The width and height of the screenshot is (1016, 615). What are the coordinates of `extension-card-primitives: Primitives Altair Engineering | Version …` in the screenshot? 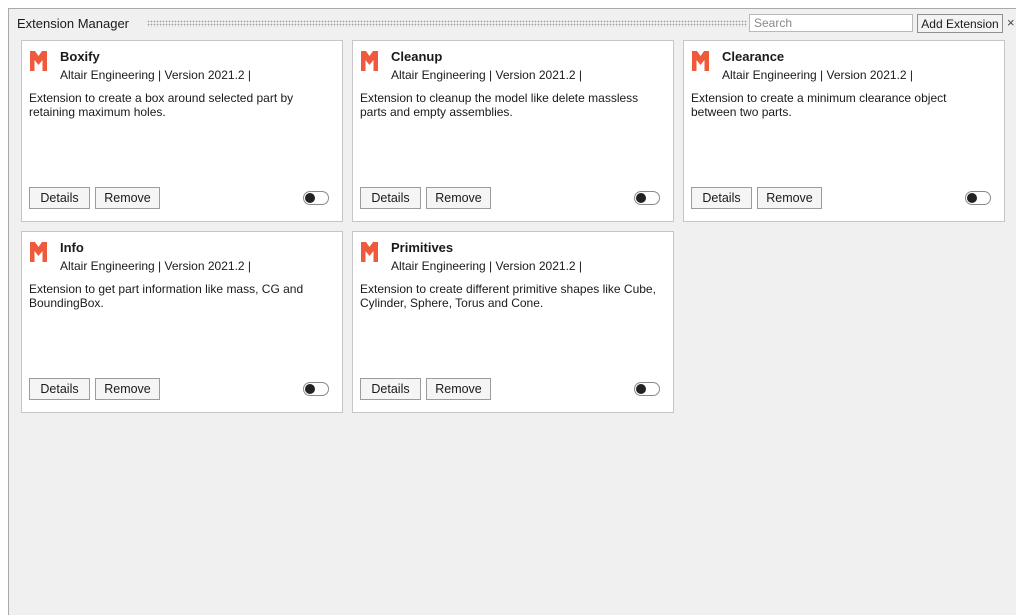 It's located at (513, 322).